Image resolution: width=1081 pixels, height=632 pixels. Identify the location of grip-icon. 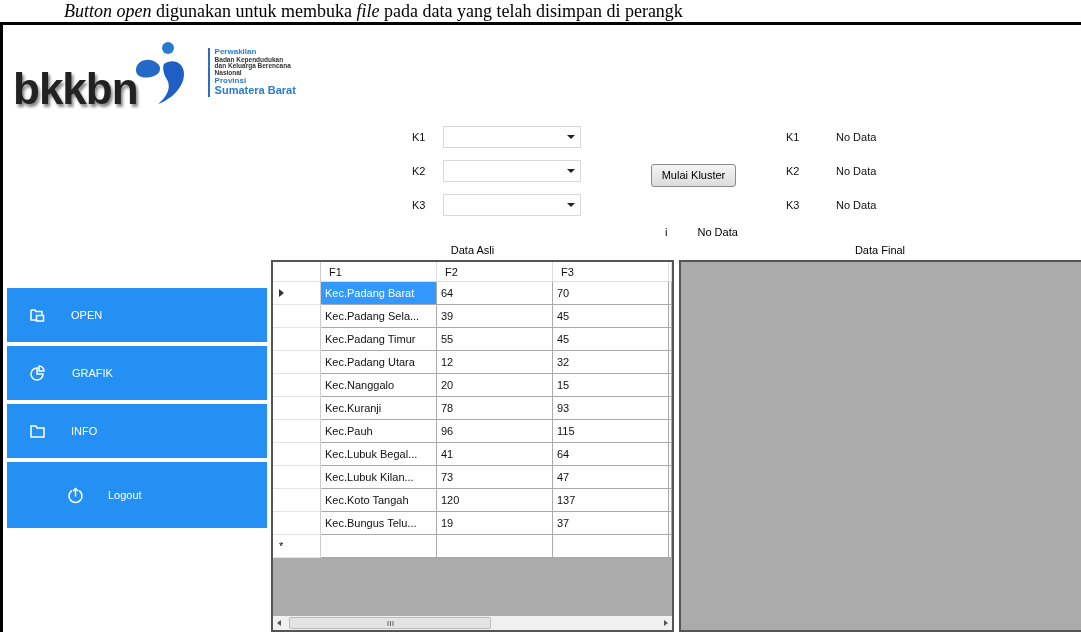
(390, 623).